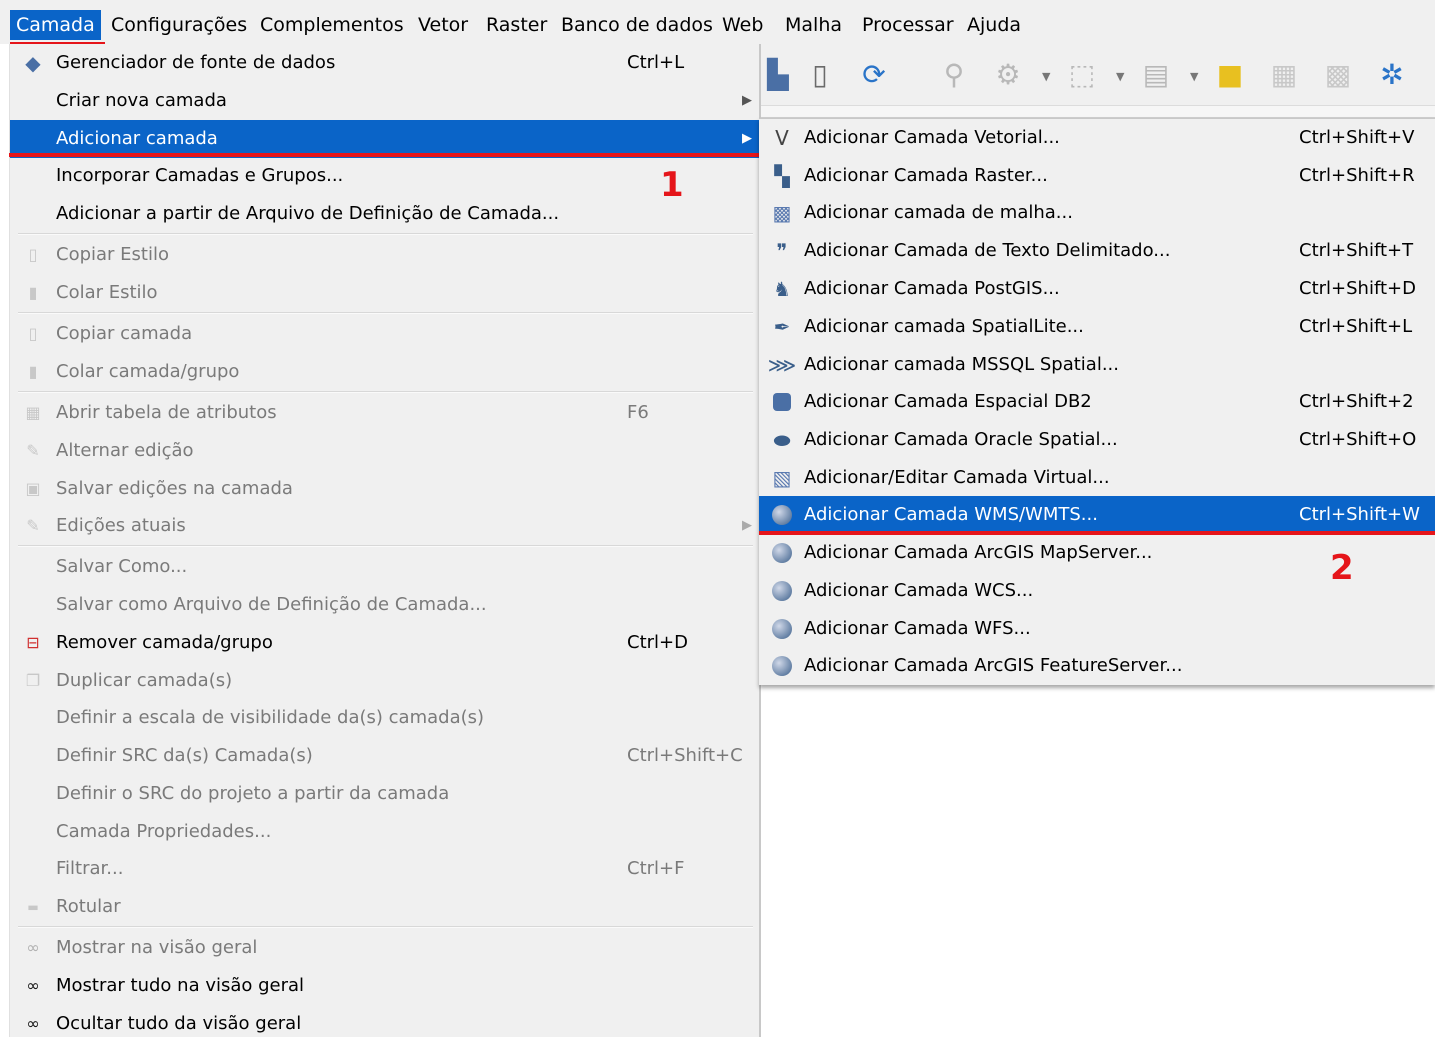 The width and height of the screenshot is (1435, 1037). Describe the element at coordinates (33, 333) in the screenshot. I see `copy-layer-icon: ▯` at that location.